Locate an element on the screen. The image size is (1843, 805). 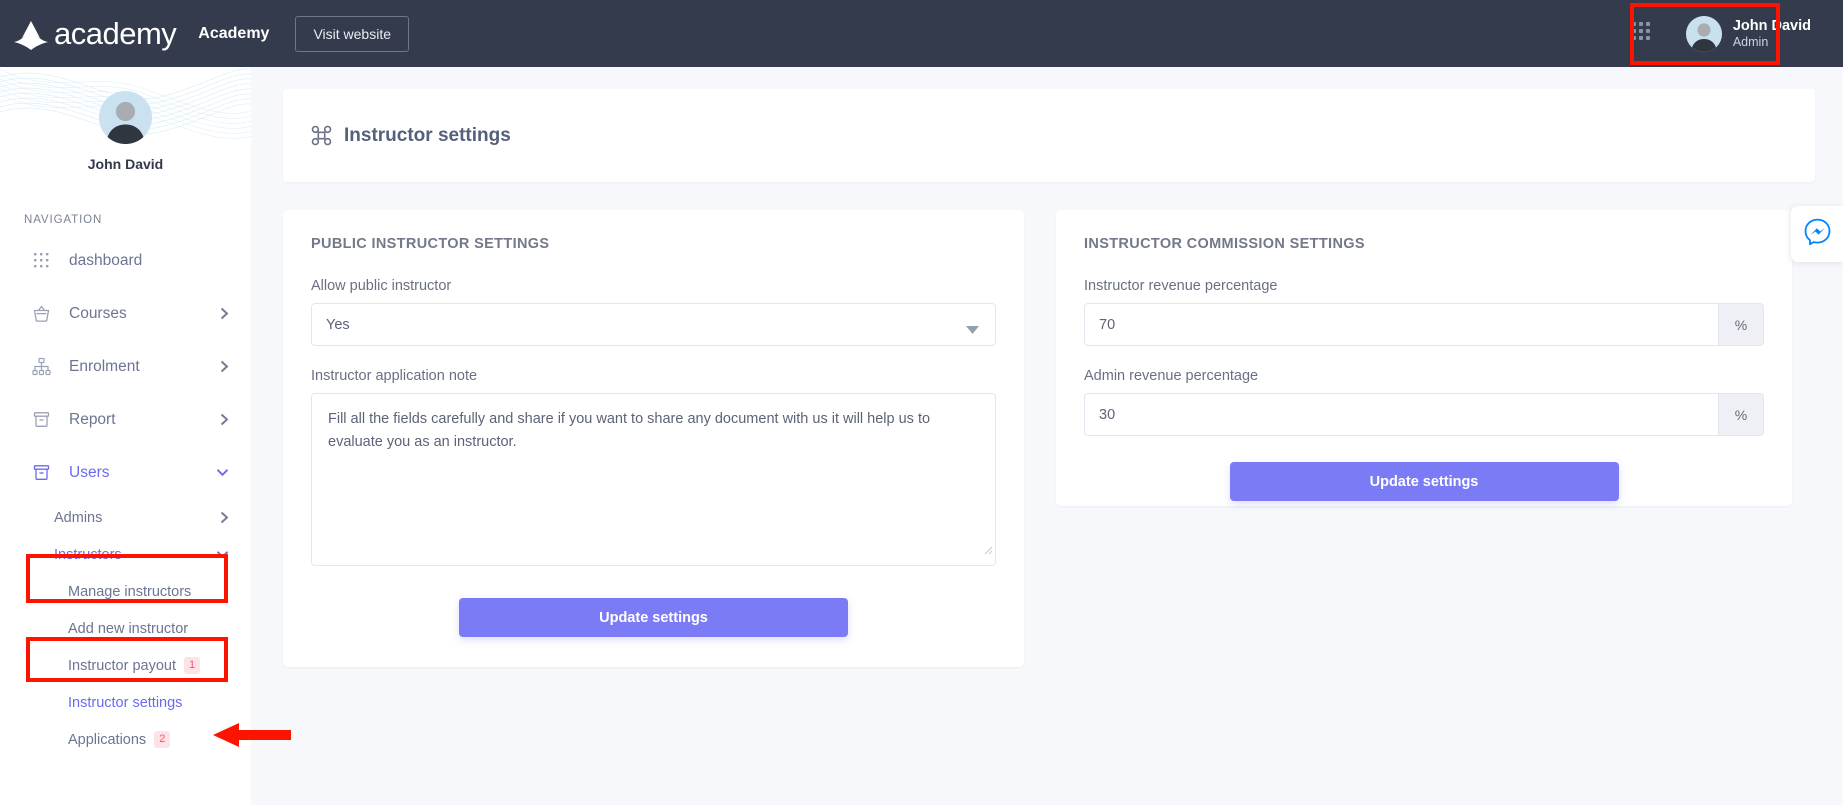
sidebar-item-label: Instructor settings is located at coordinates (125, 702).